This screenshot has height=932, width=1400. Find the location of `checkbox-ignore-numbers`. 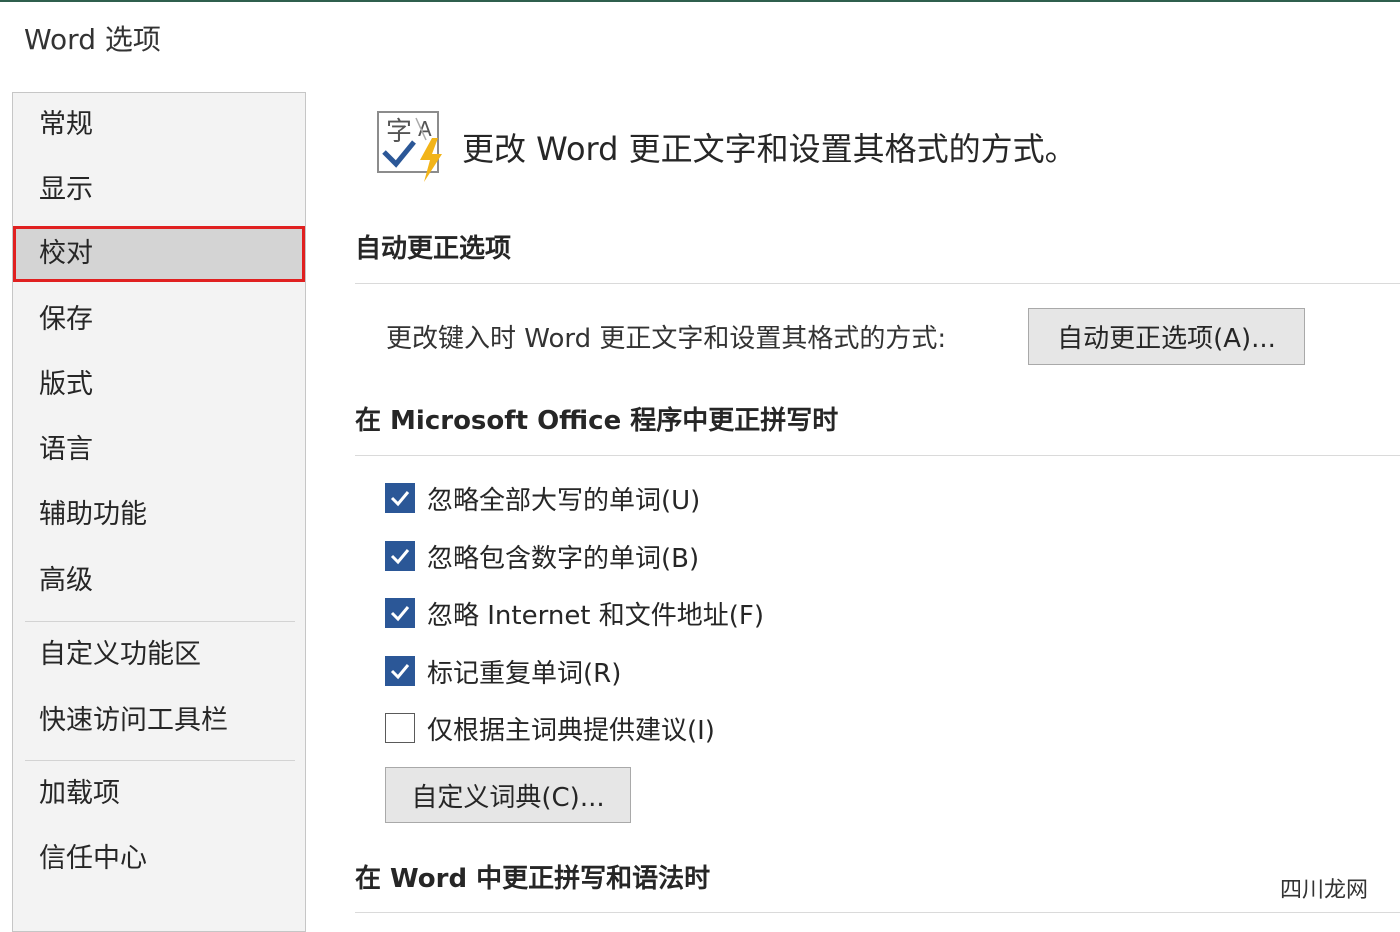

checkbox-ignore-numbers is located at coordinates (400, 556).